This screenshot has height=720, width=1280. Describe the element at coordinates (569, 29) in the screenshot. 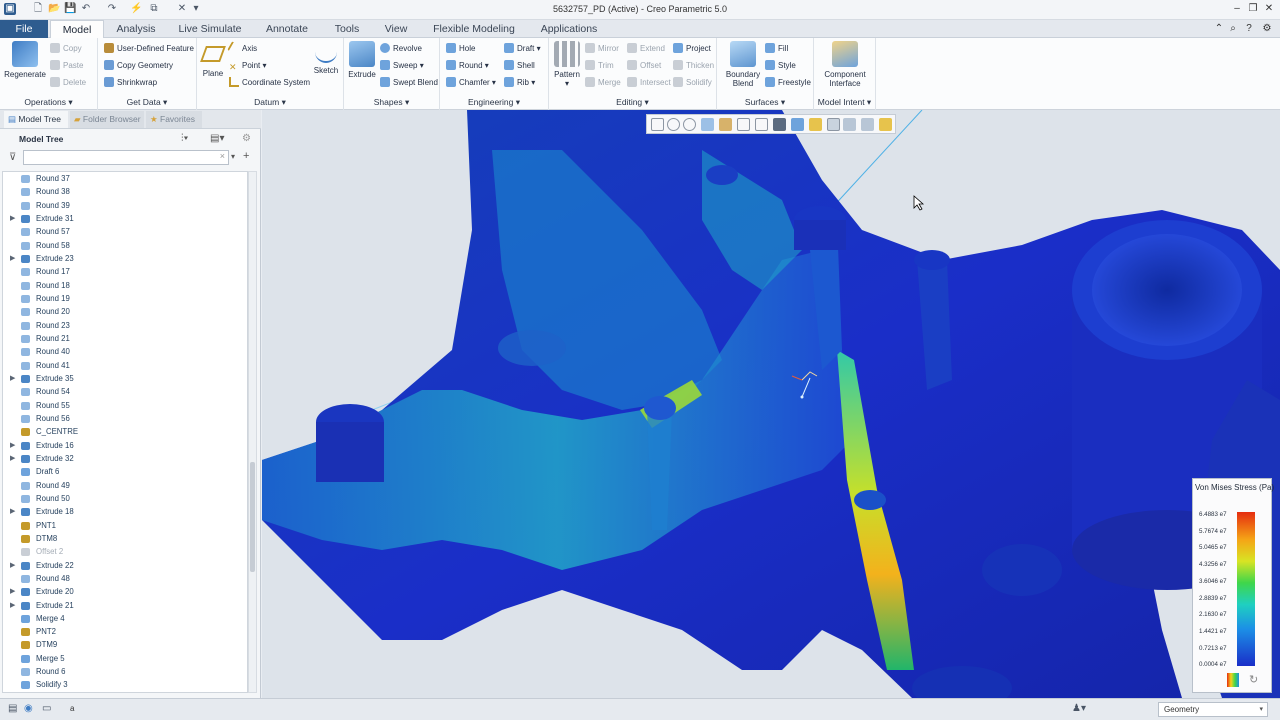

I see `tab-applications: Applications` at that location.